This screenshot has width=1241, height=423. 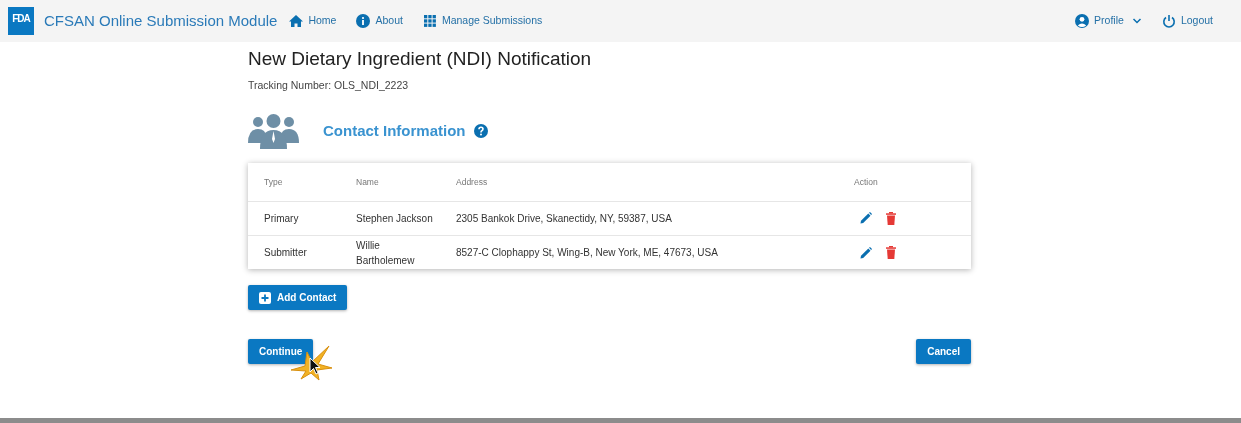 What do you see at coordinates (390, 218) in the screenshot?
I see `table-cell: Stephen Jackson` at bounding box center [390, 218].